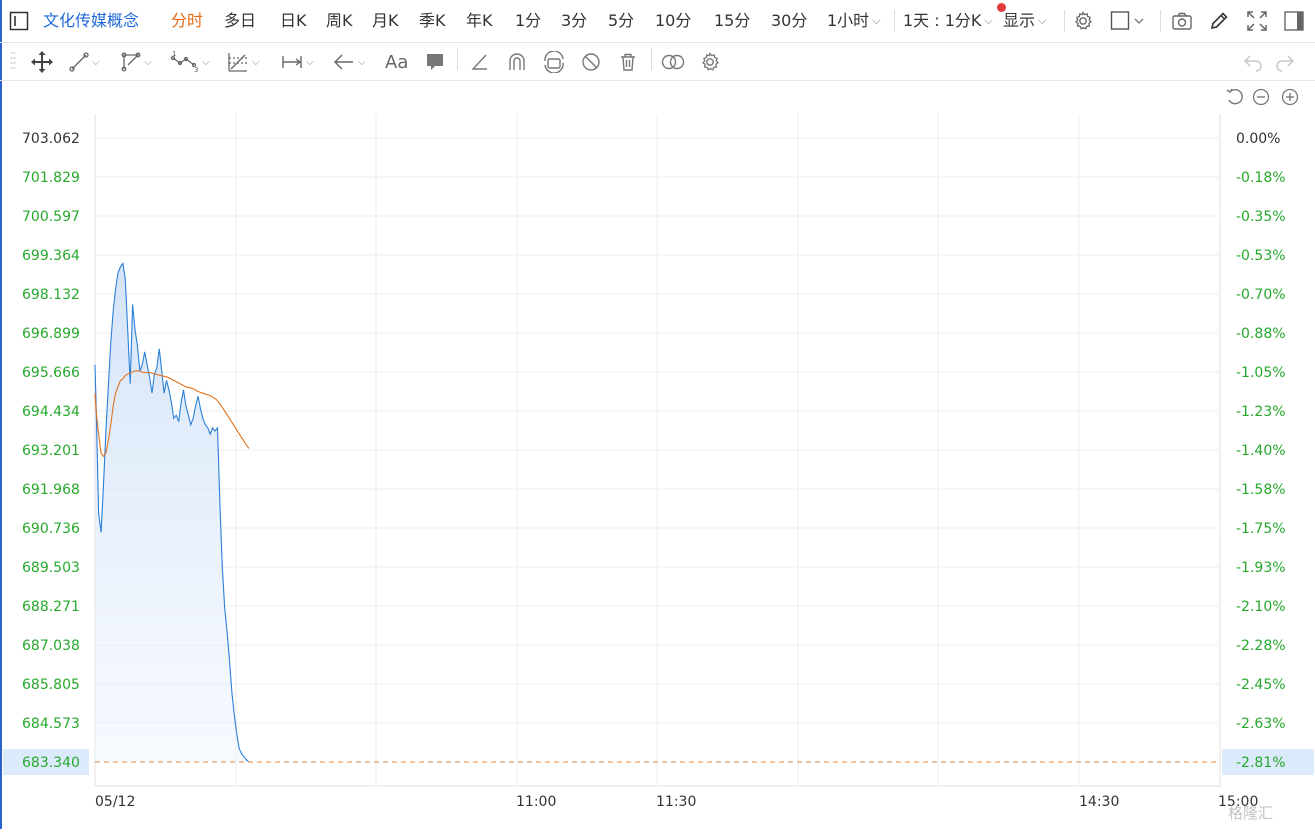 The height and width of the screenshot is (833, 1315). I want to click on tab-quarterly: 季K, so click(432, 21).